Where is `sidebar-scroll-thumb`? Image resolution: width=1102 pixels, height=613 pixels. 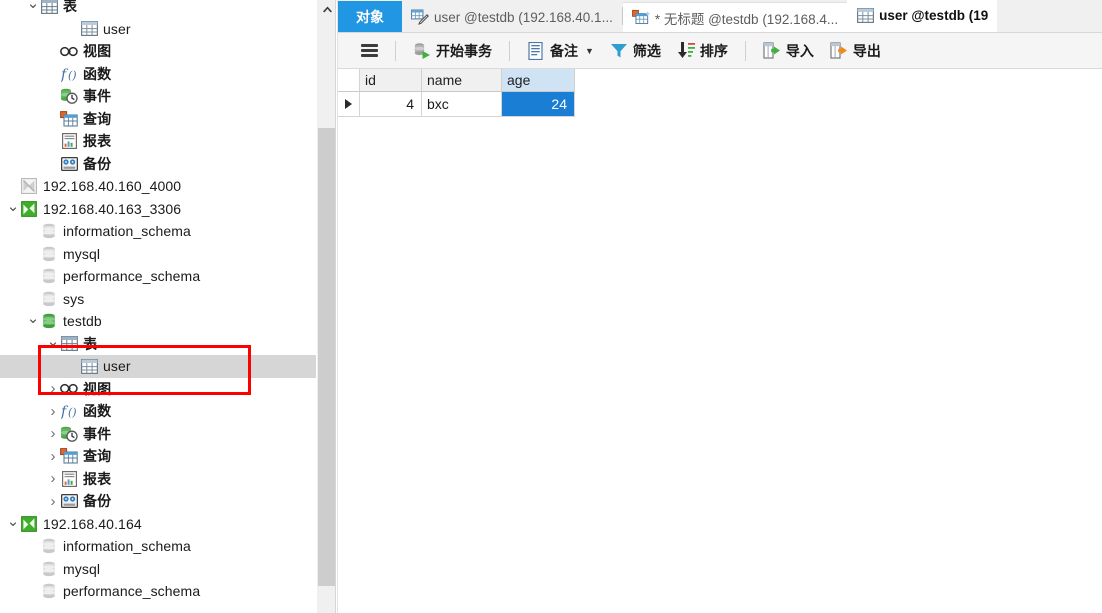 sidebar-scroll-thumb is located at coordinates (327, 357).